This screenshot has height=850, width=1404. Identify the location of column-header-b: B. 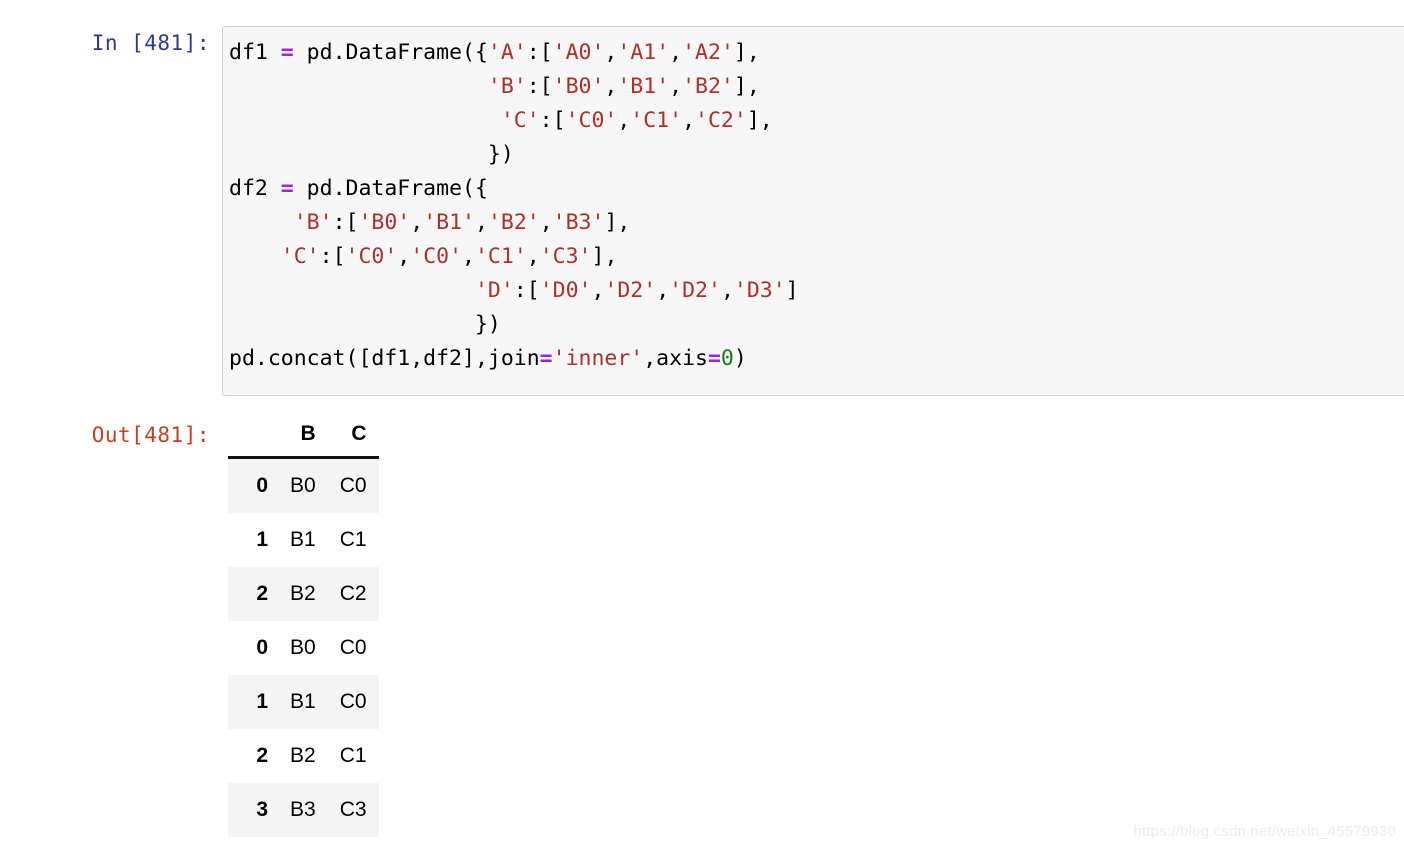
(303, 438).